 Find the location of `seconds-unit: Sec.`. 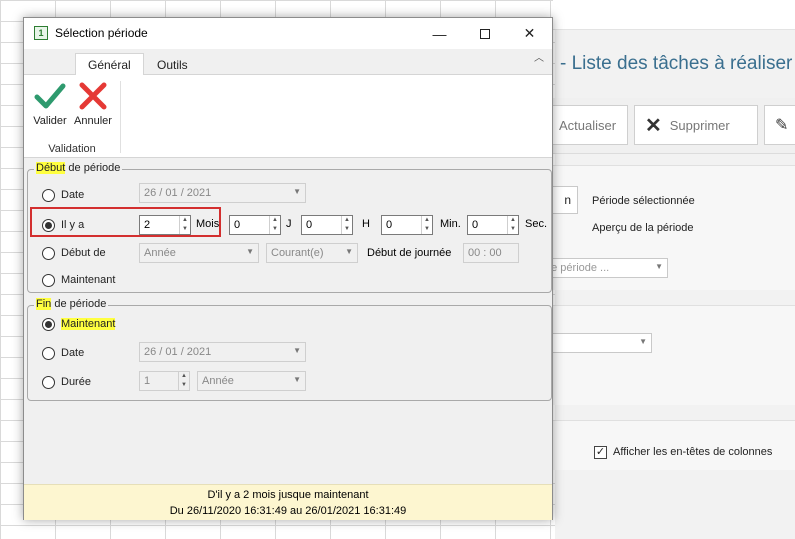

seconds-unit: Sec. is located at coordinates (536, 224).